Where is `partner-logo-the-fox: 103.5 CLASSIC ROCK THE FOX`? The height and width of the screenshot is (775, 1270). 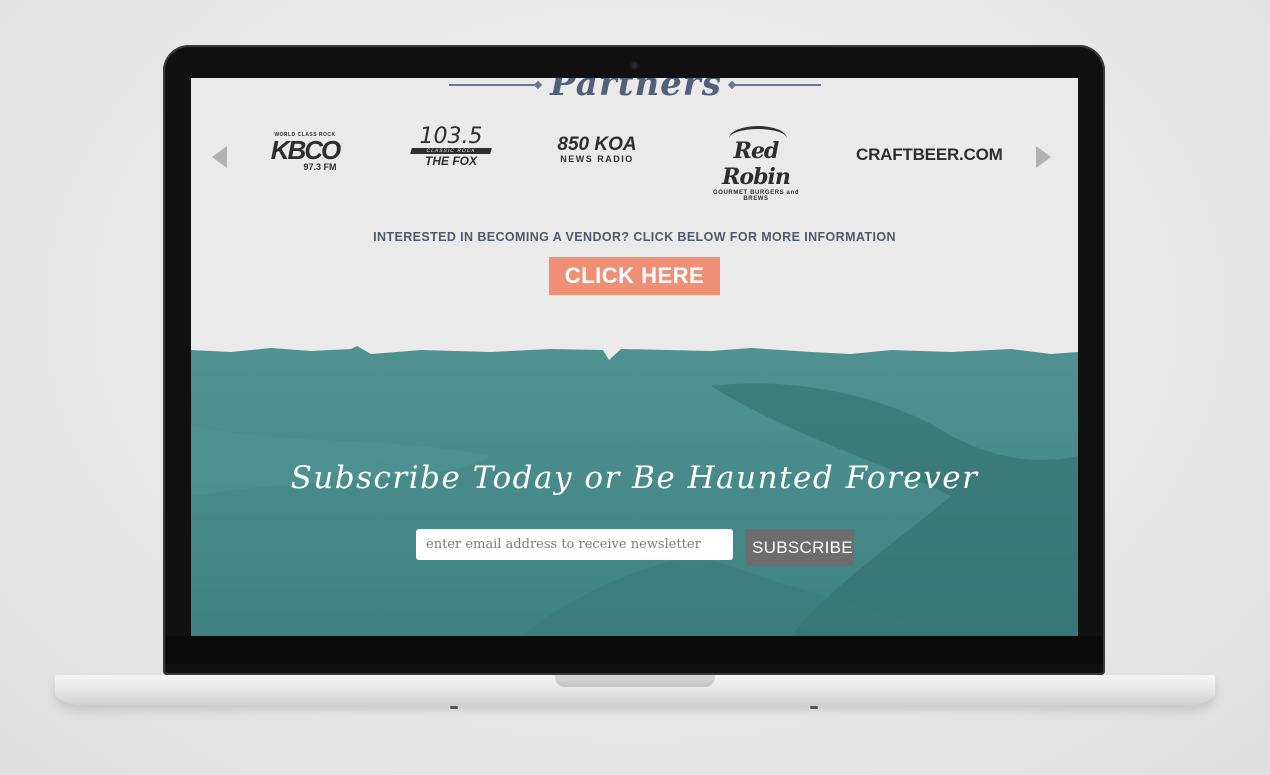
partner-logo-the-fox: 103.5 CLASSIC ROCK THE FOX is located at coordinates (451, 147).